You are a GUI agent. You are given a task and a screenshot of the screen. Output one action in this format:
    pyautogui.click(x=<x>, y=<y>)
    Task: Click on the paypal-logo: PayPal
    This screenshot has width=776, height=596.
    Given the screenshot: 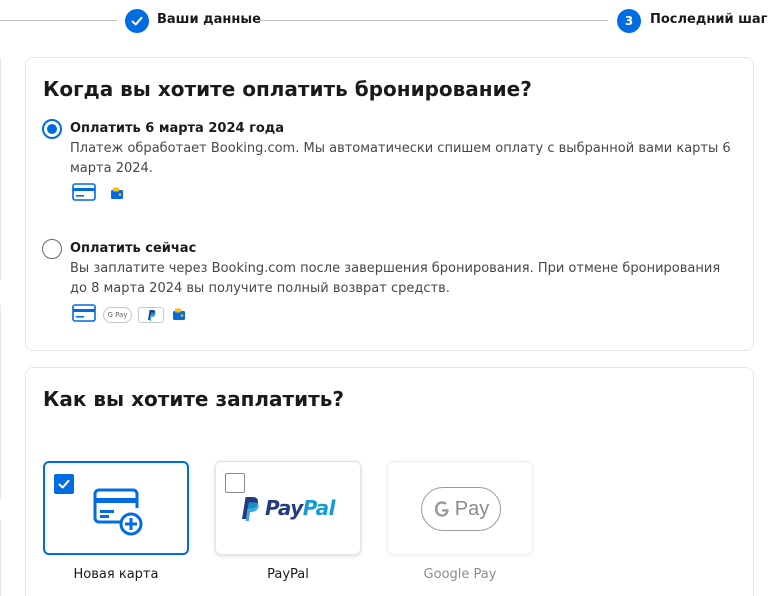 What is the action you would take?
    pyautogui.click(x=287, y=508)
    